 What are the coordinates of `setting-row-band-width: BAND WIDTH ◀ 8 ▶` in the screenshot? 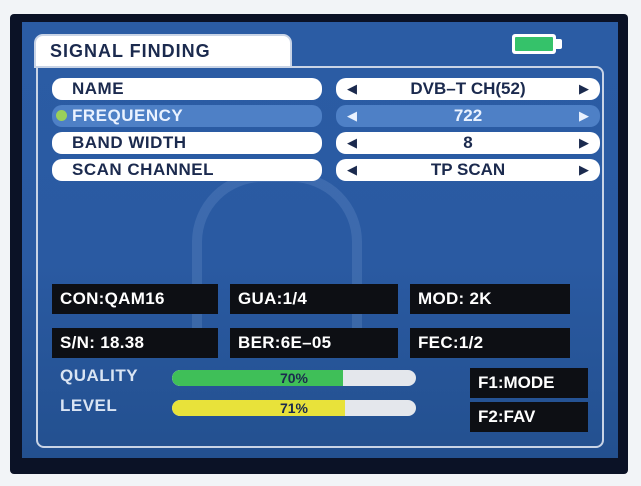 It's located at (326, 143).